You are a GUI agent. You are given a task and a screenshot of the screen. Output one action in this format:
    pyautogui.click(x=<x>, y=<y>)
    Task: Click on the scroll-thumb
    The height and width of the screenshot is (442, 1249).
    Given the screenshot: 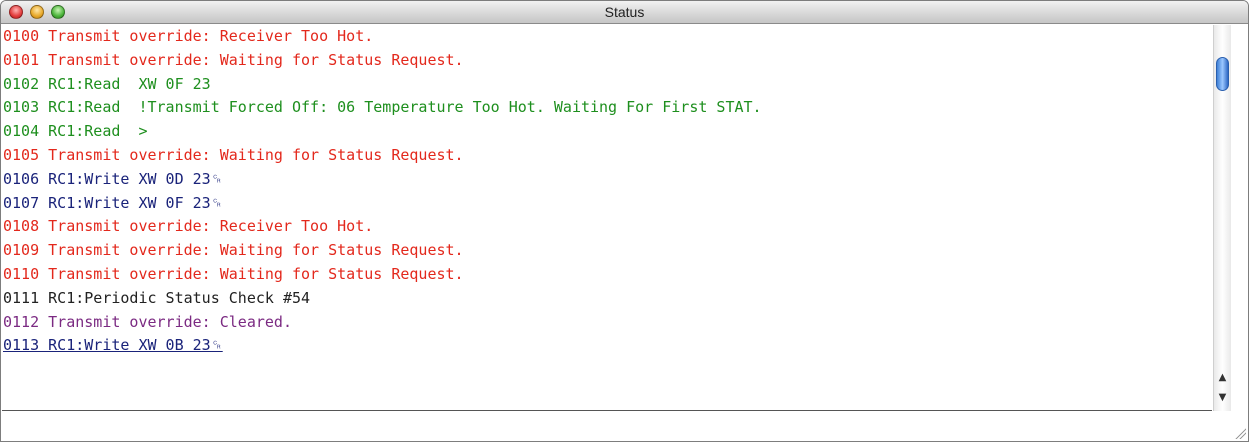 What is the action you would take?
    pyautogui.click(x=1222, y=74)
    